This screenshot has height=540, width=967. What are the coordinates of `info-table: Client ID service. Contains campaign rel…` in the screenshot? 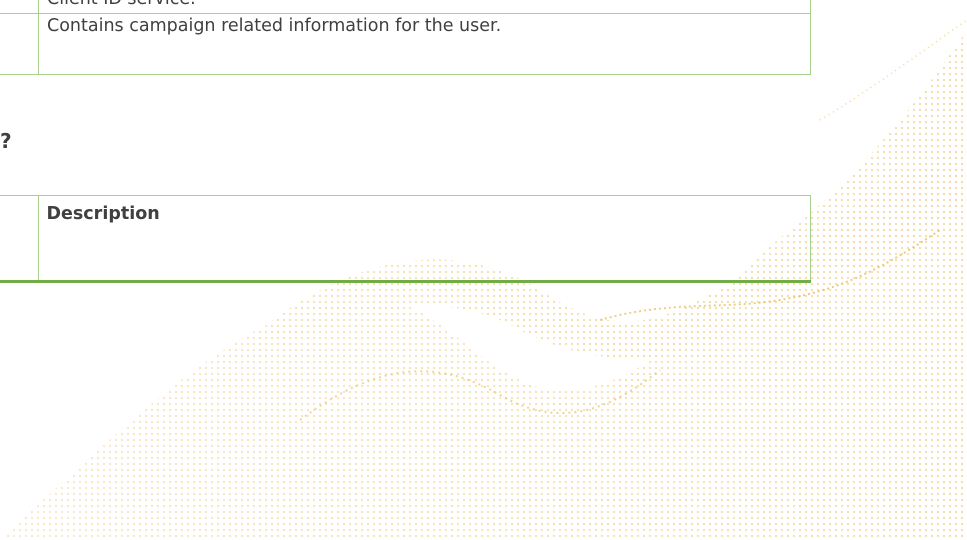 It's located at (405, 37).